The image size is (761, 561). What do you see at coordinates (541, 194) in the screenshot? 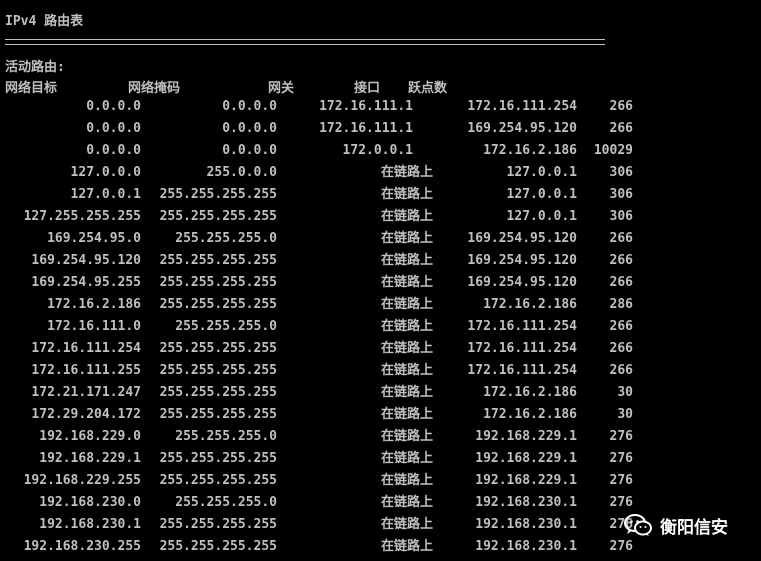
I see `route-interface: 127.0.0.1` at bounding box center [541, 194].